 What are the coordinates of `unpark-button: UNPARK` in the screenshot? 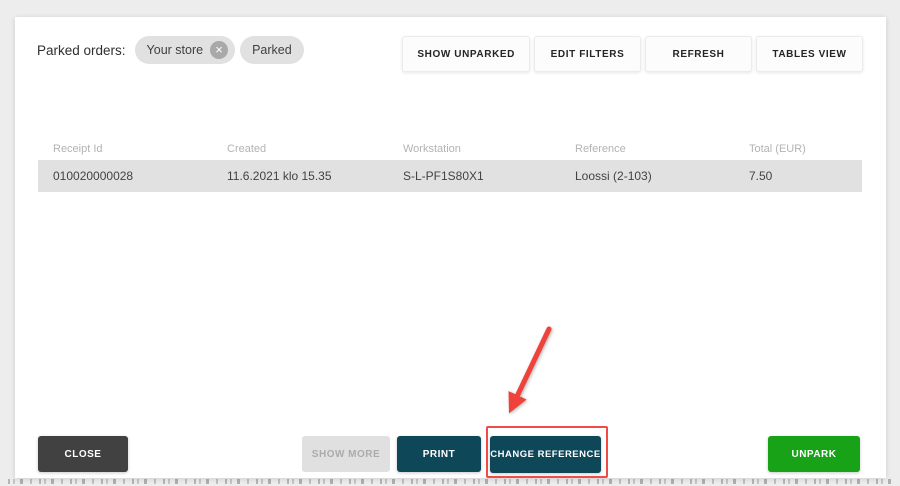 It's located at (814, 454).